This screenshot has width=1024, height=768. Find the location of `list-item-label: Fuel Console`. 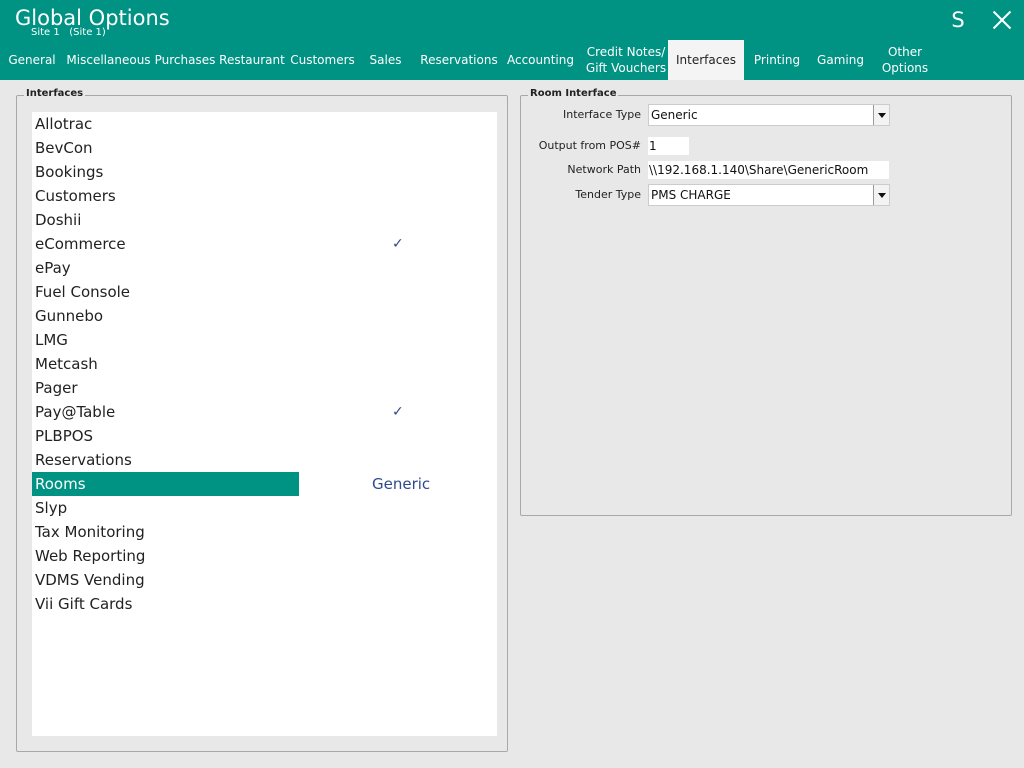

list-item-label: Fuel Console is located at coordinates (83, 292).